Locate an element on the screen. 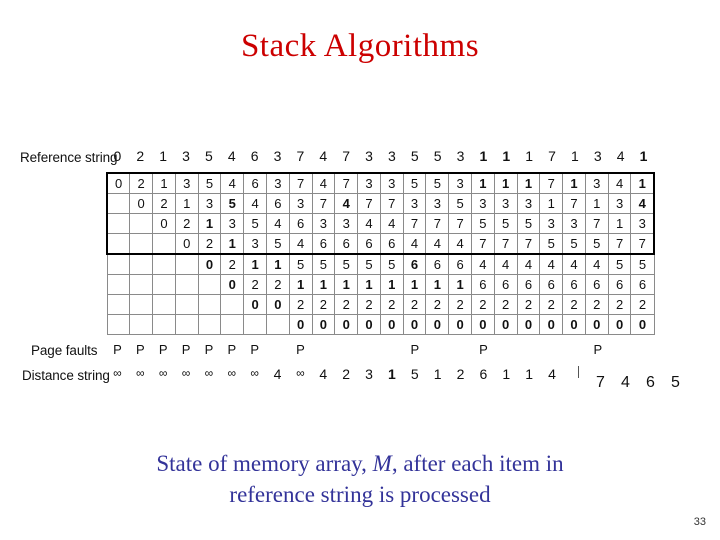  distance-string-cell: 6 is located at coordinates (483, 374).